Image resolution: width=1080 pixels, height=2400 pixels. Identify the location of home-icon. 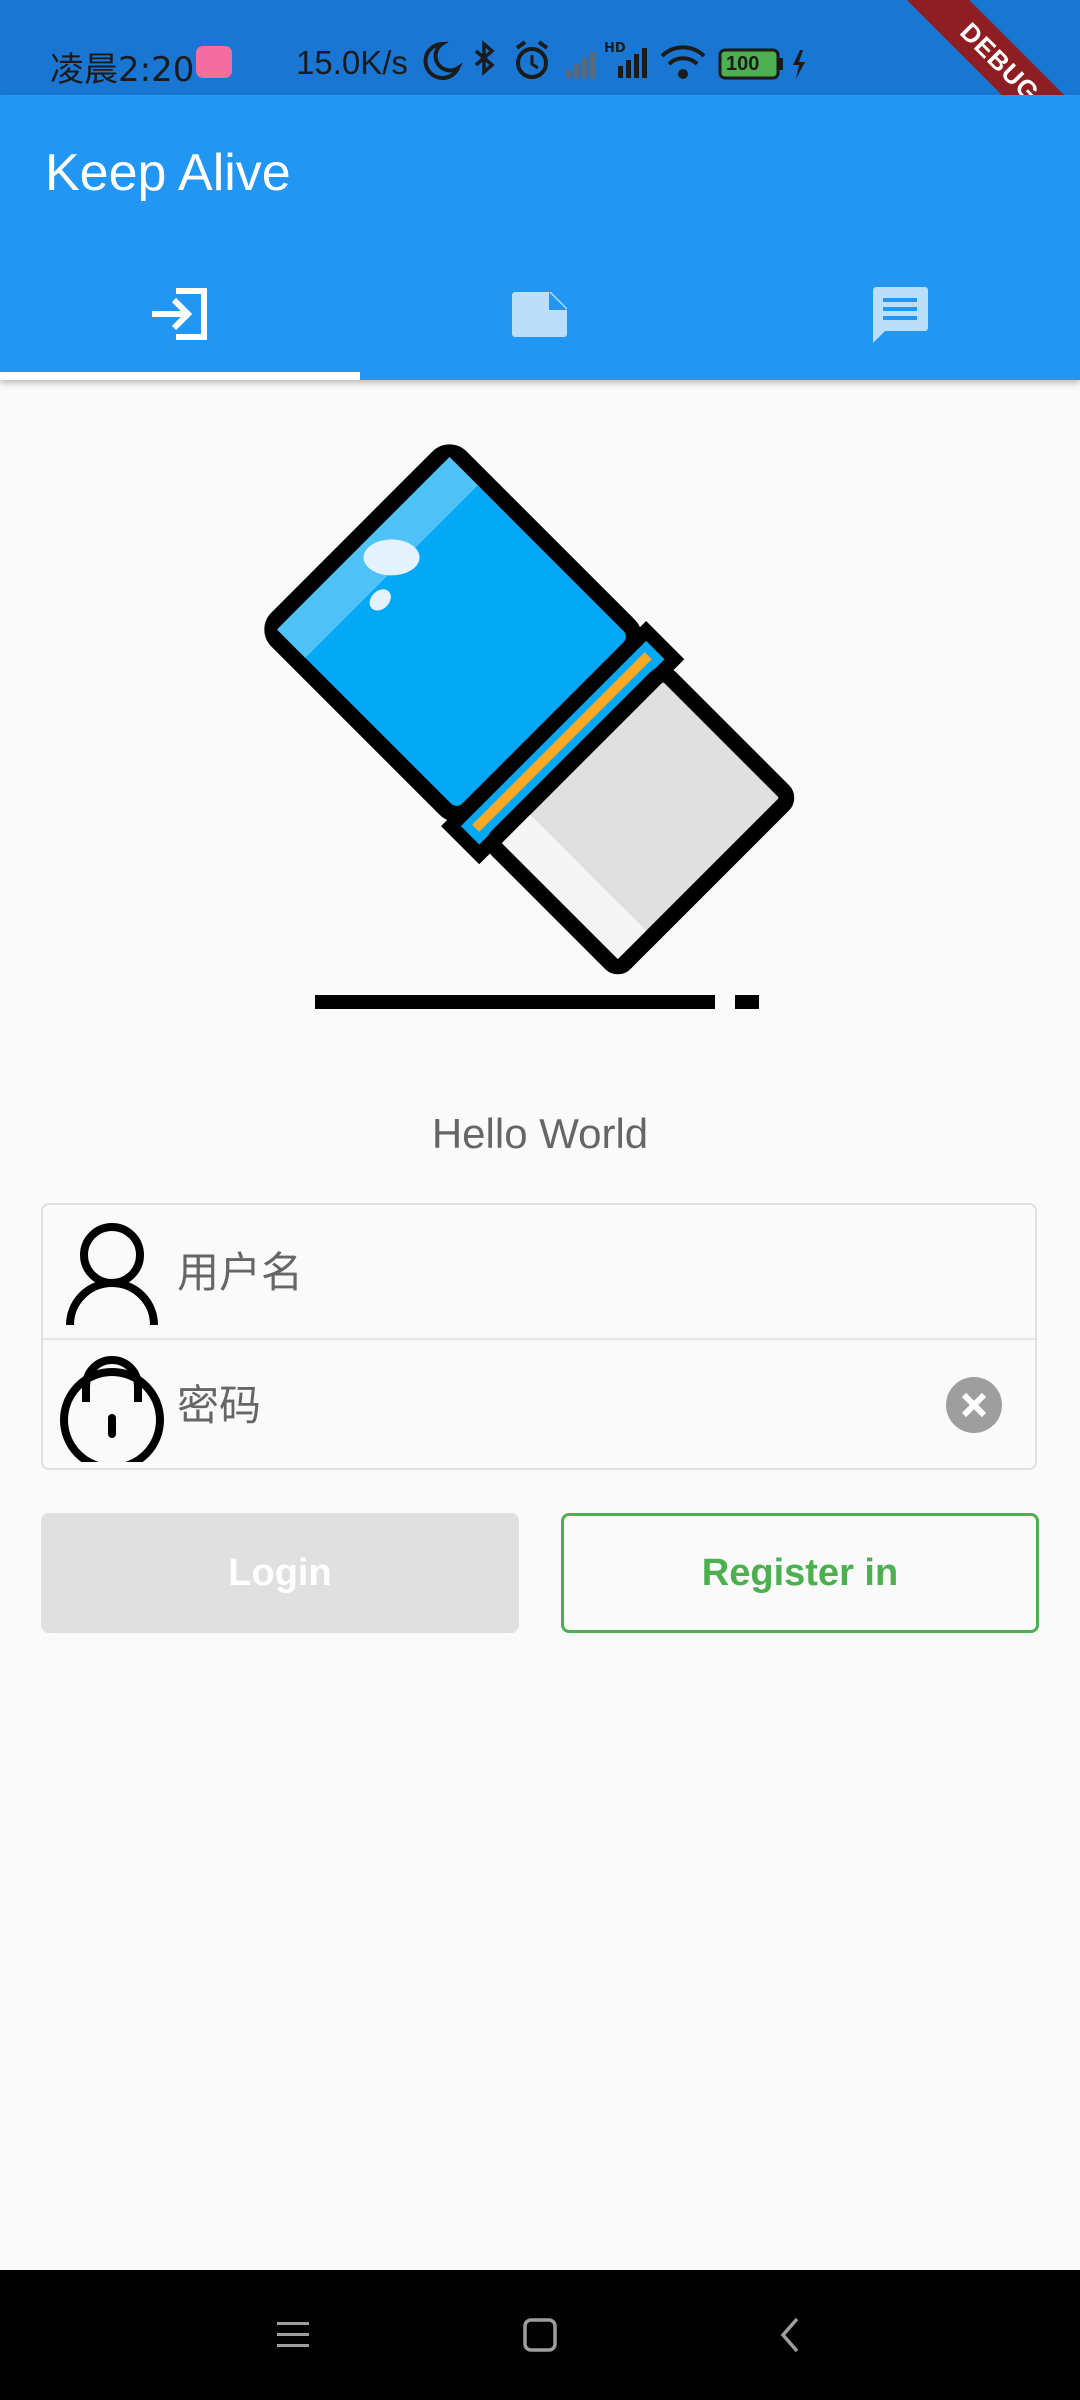
(540, 2335).